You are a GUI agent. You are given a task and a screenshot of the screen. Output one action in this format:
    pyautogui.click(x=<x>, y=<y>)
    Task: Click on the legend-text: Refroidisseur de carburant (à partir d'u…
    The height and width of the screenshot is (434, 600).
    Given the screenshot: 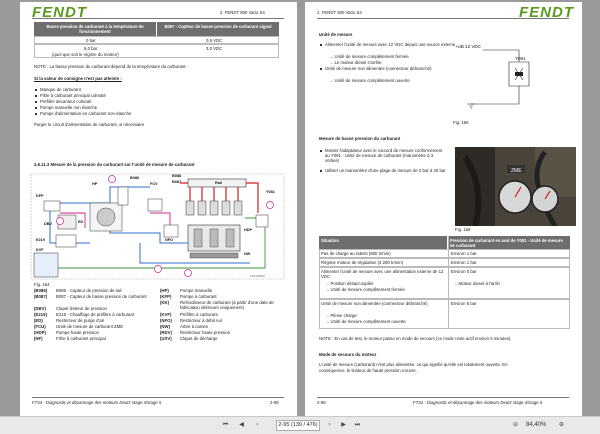 What is the action you would take?
    pyautogui.click(x=227, y=305)
    